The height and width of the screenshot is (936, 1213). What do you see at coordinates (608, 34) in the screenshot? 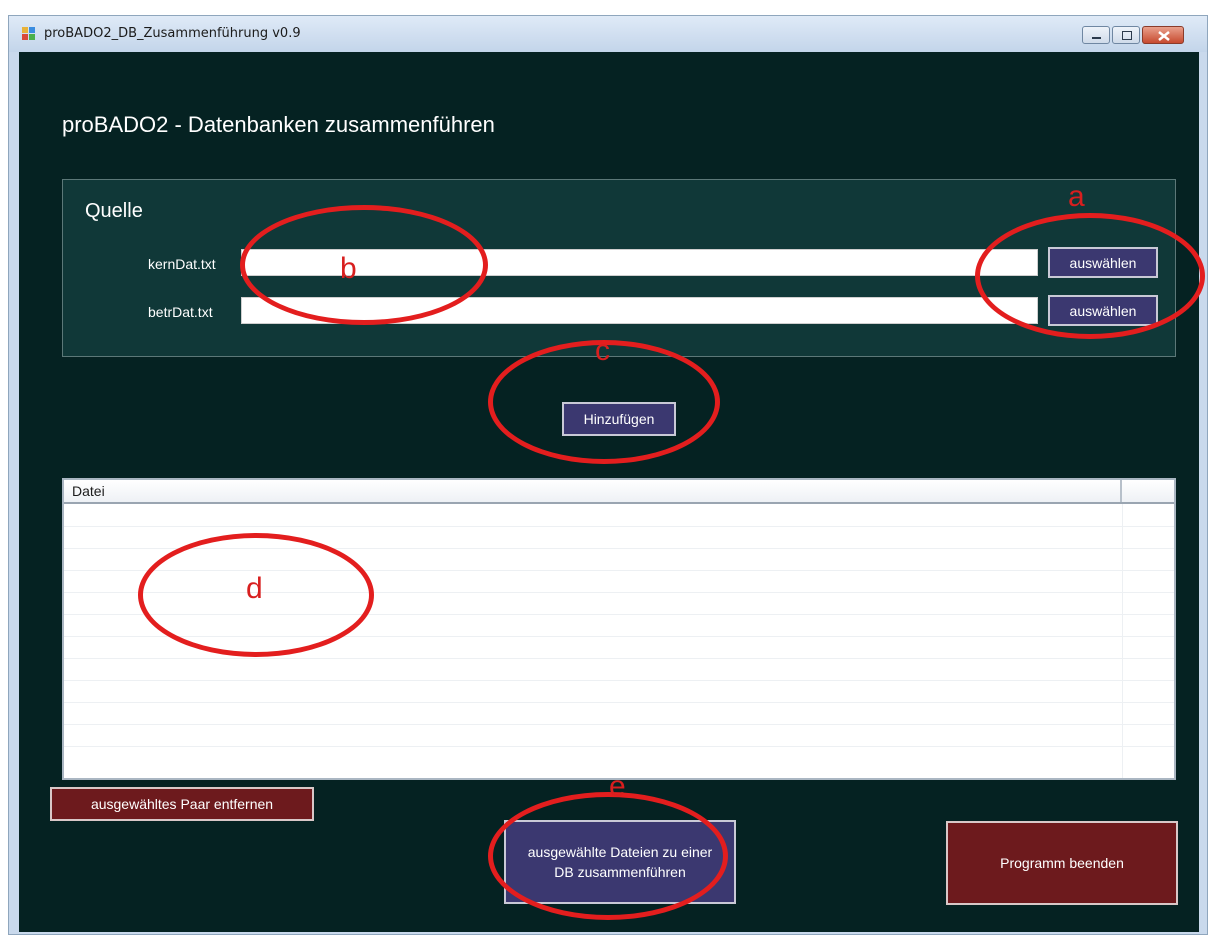
I see `title-bar: proBADO2_DB_Zusammenführung v0.9` at bounding box center [608, 34].